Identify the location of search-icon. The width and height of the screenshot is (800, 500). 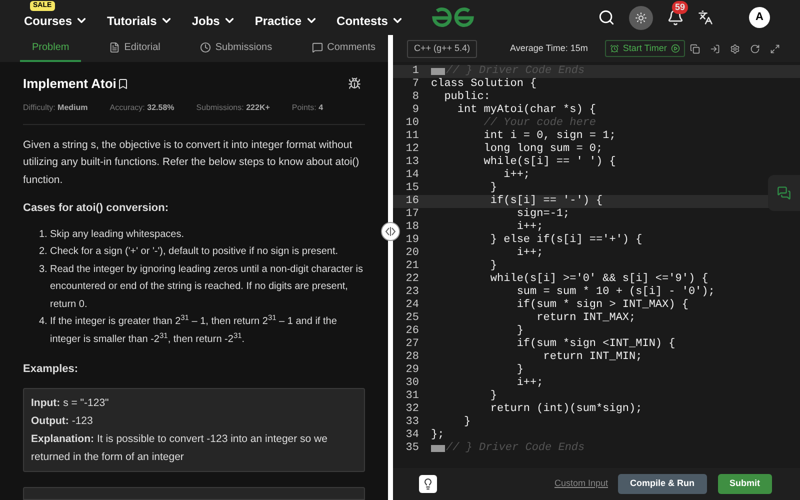
(606, 17).